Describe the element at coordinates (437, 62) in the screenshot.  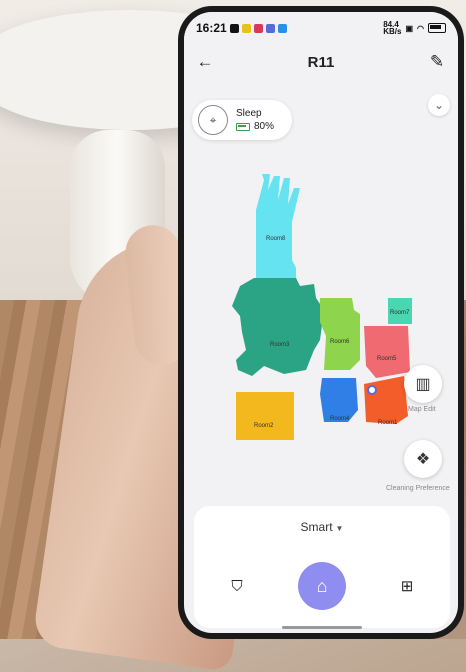
I see `edit-pencil-icon: ✎` at that location.